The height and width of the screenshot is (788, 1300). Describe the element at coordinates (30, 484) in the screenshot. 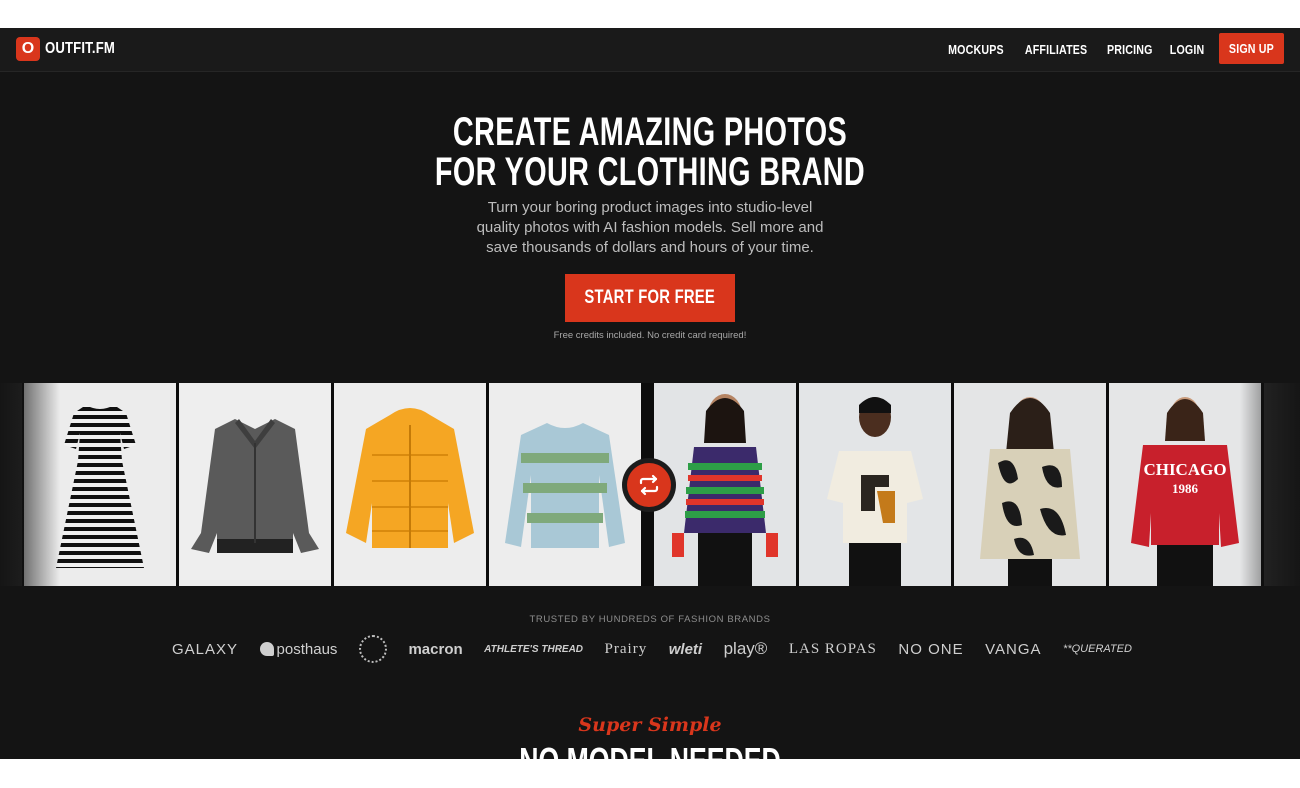

I see `strip-fade-left` at that location.